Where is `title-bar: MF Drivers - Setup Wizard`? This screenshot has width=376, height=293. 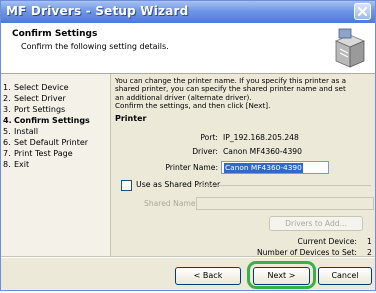 title-bar: MF Drivers - Setup Wizard is located at coordinates (188, 12).